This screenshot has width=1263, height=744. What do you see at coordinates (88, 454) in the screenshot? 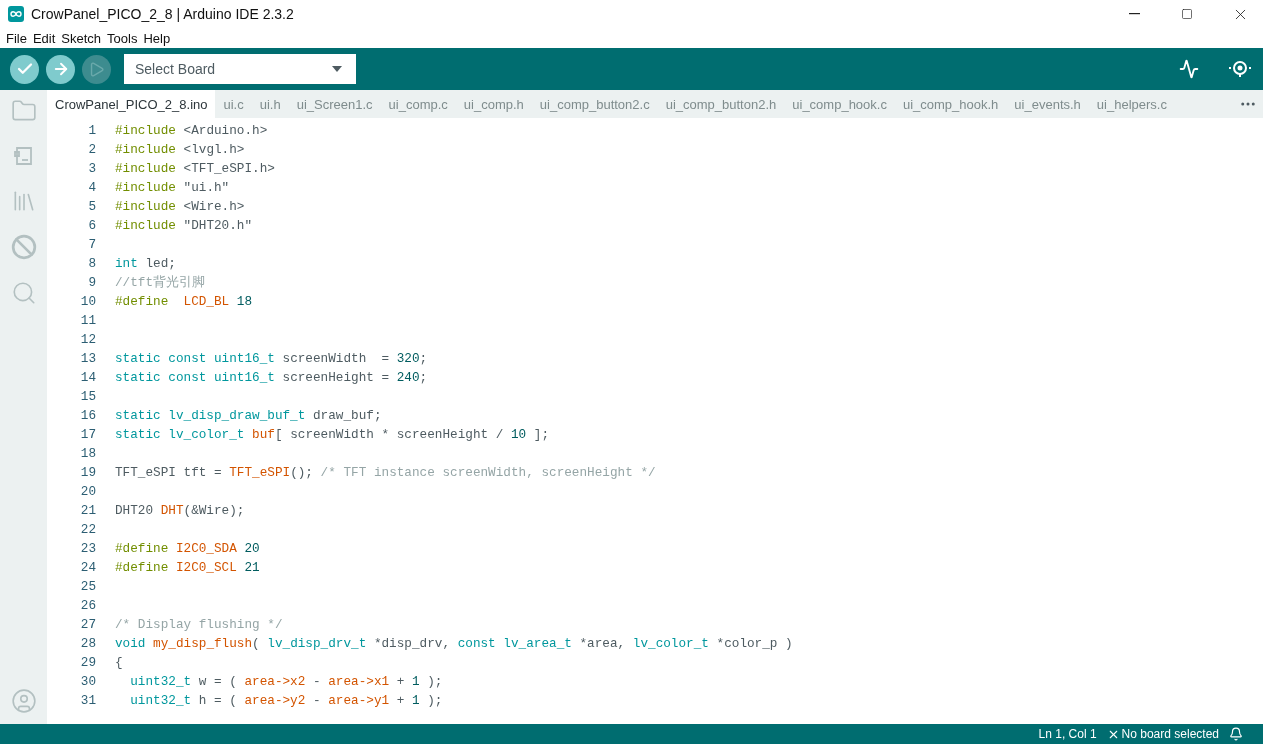
I see `line-number: 18` at bounding box center [88, 454].